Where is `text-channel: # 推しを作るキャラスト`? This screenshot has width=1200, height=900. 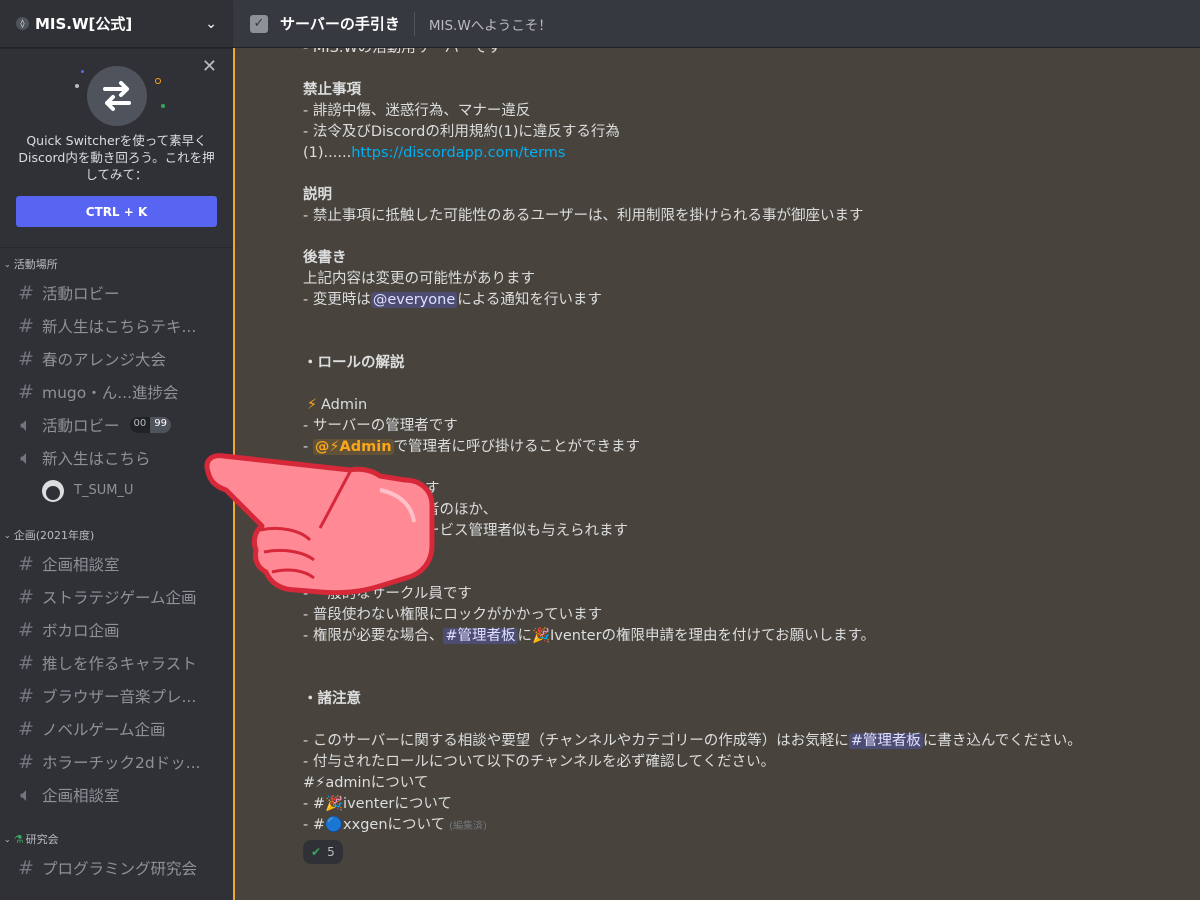 text-channel: # 推しを作るキャラスト is located at coordinates (116, 662).